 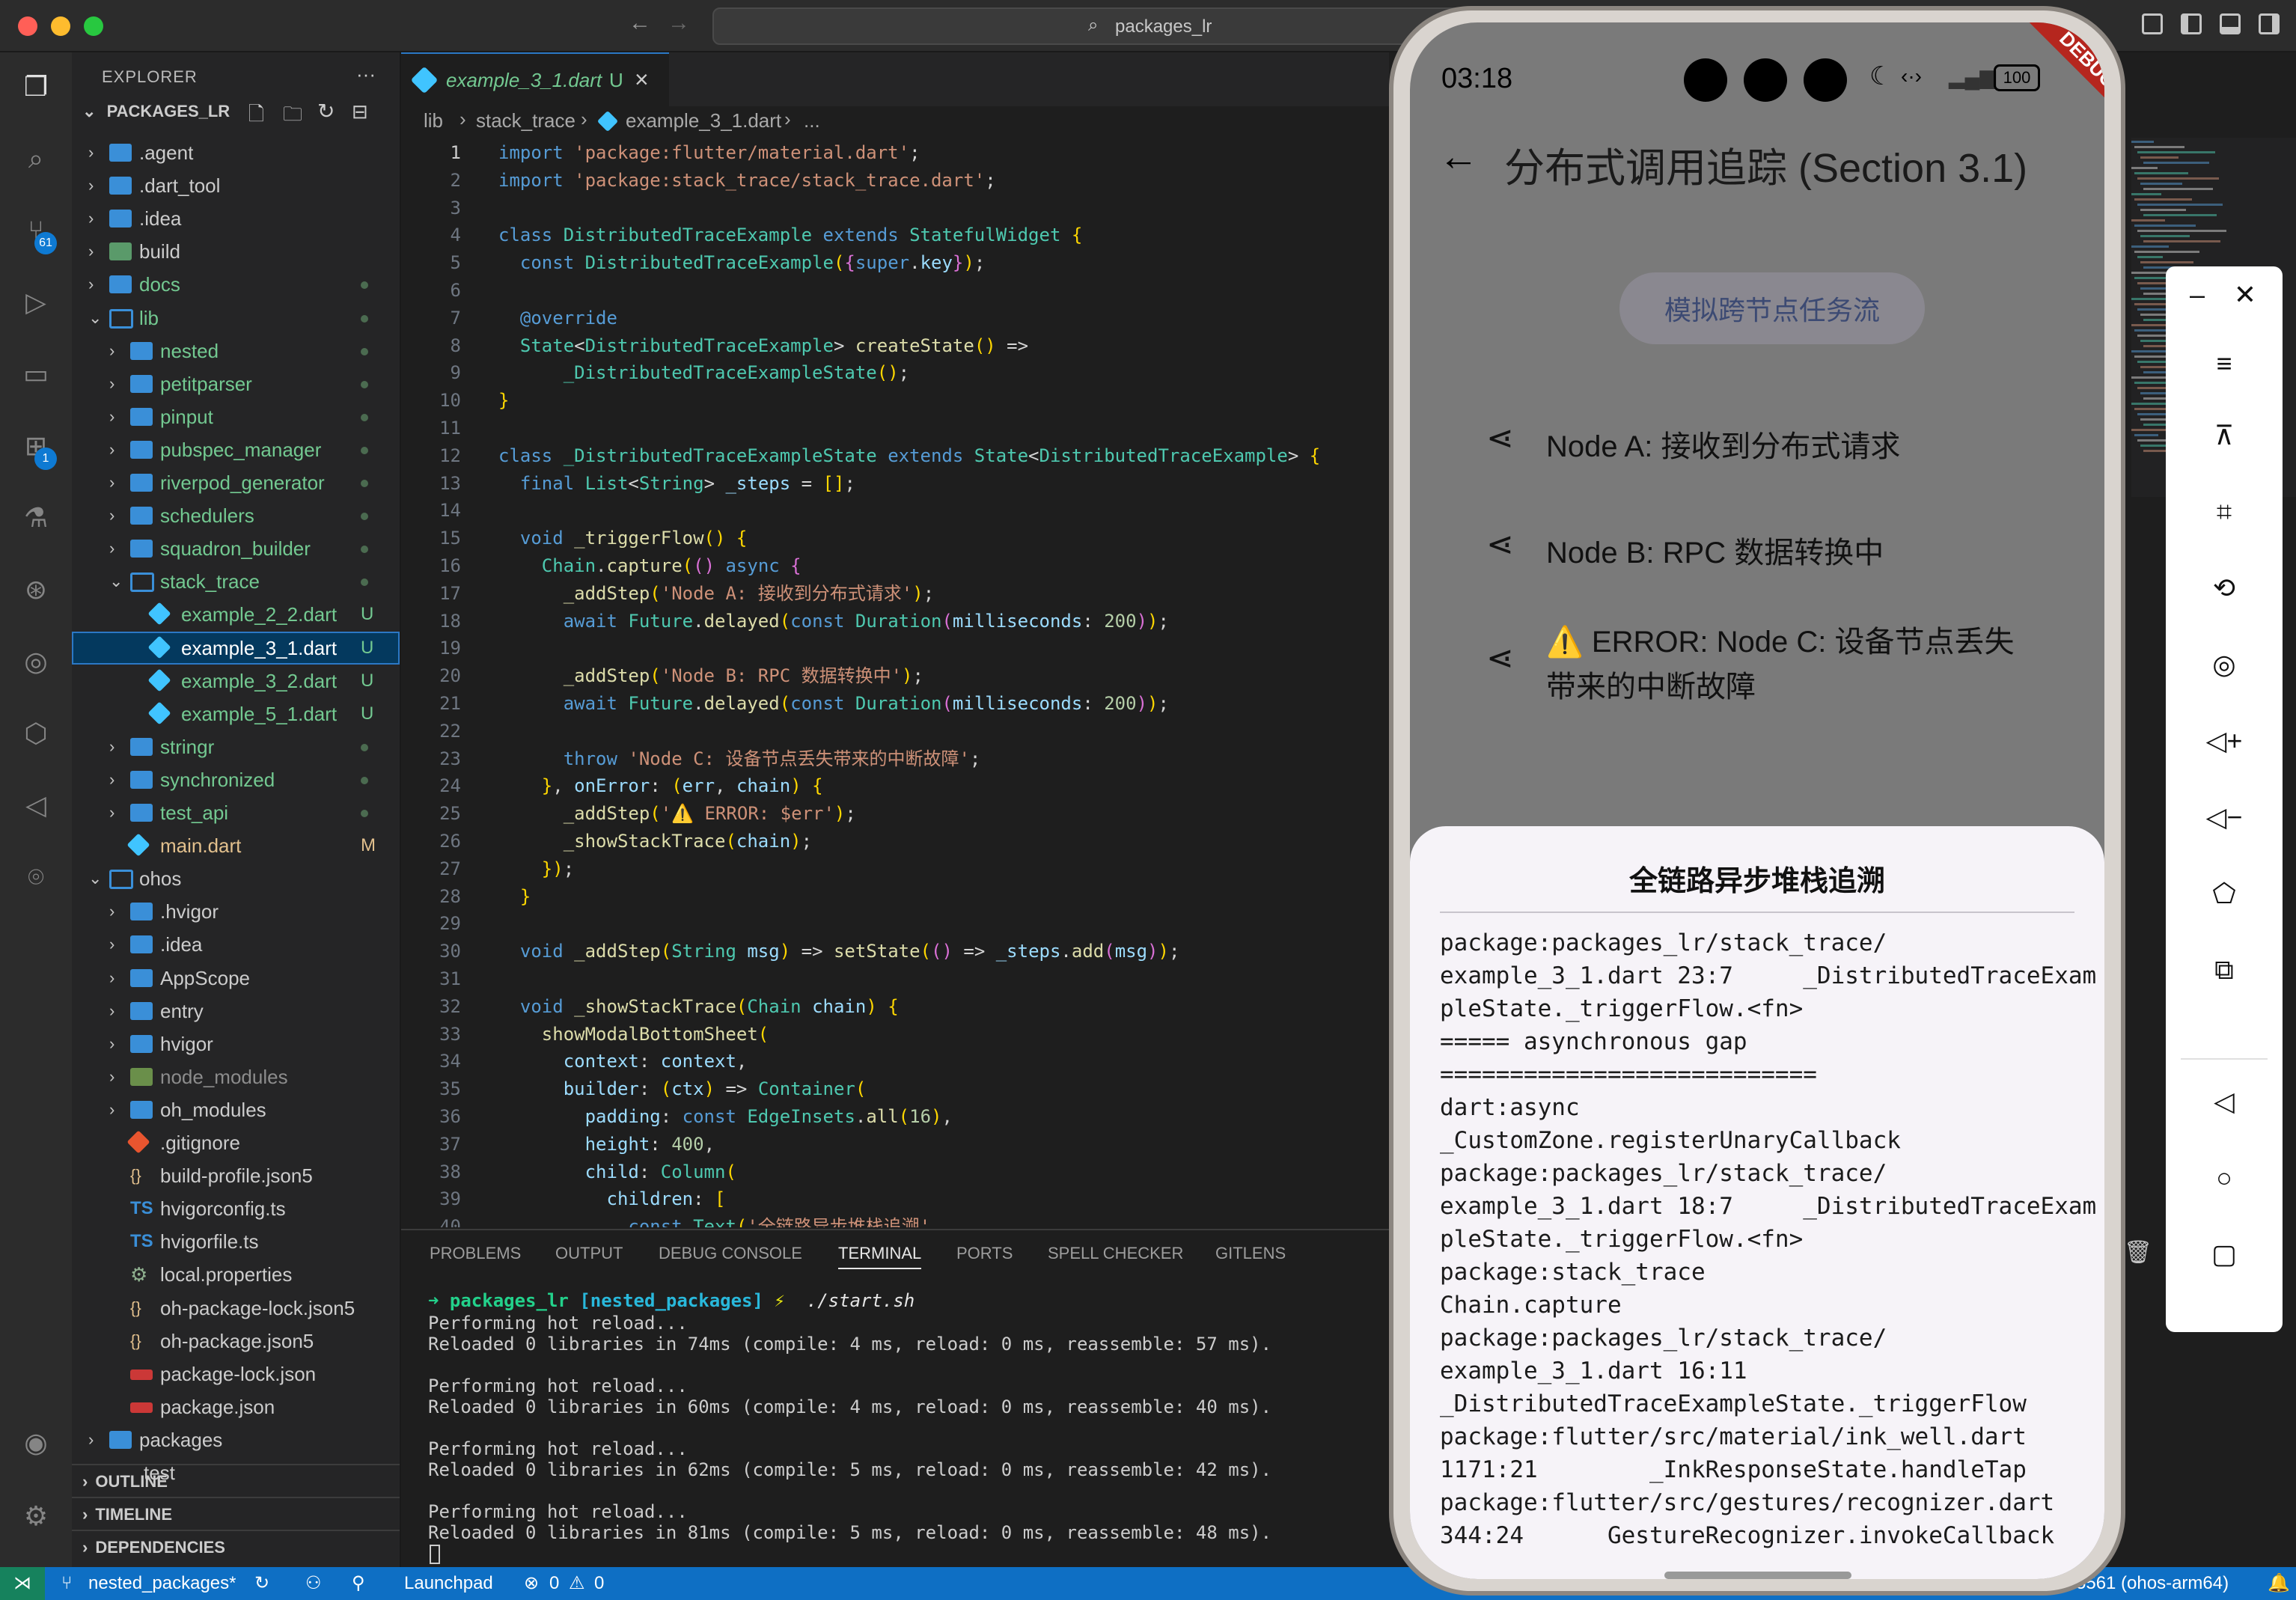 I want to click on tree-item: › stringr, so click(x=236, y=746).